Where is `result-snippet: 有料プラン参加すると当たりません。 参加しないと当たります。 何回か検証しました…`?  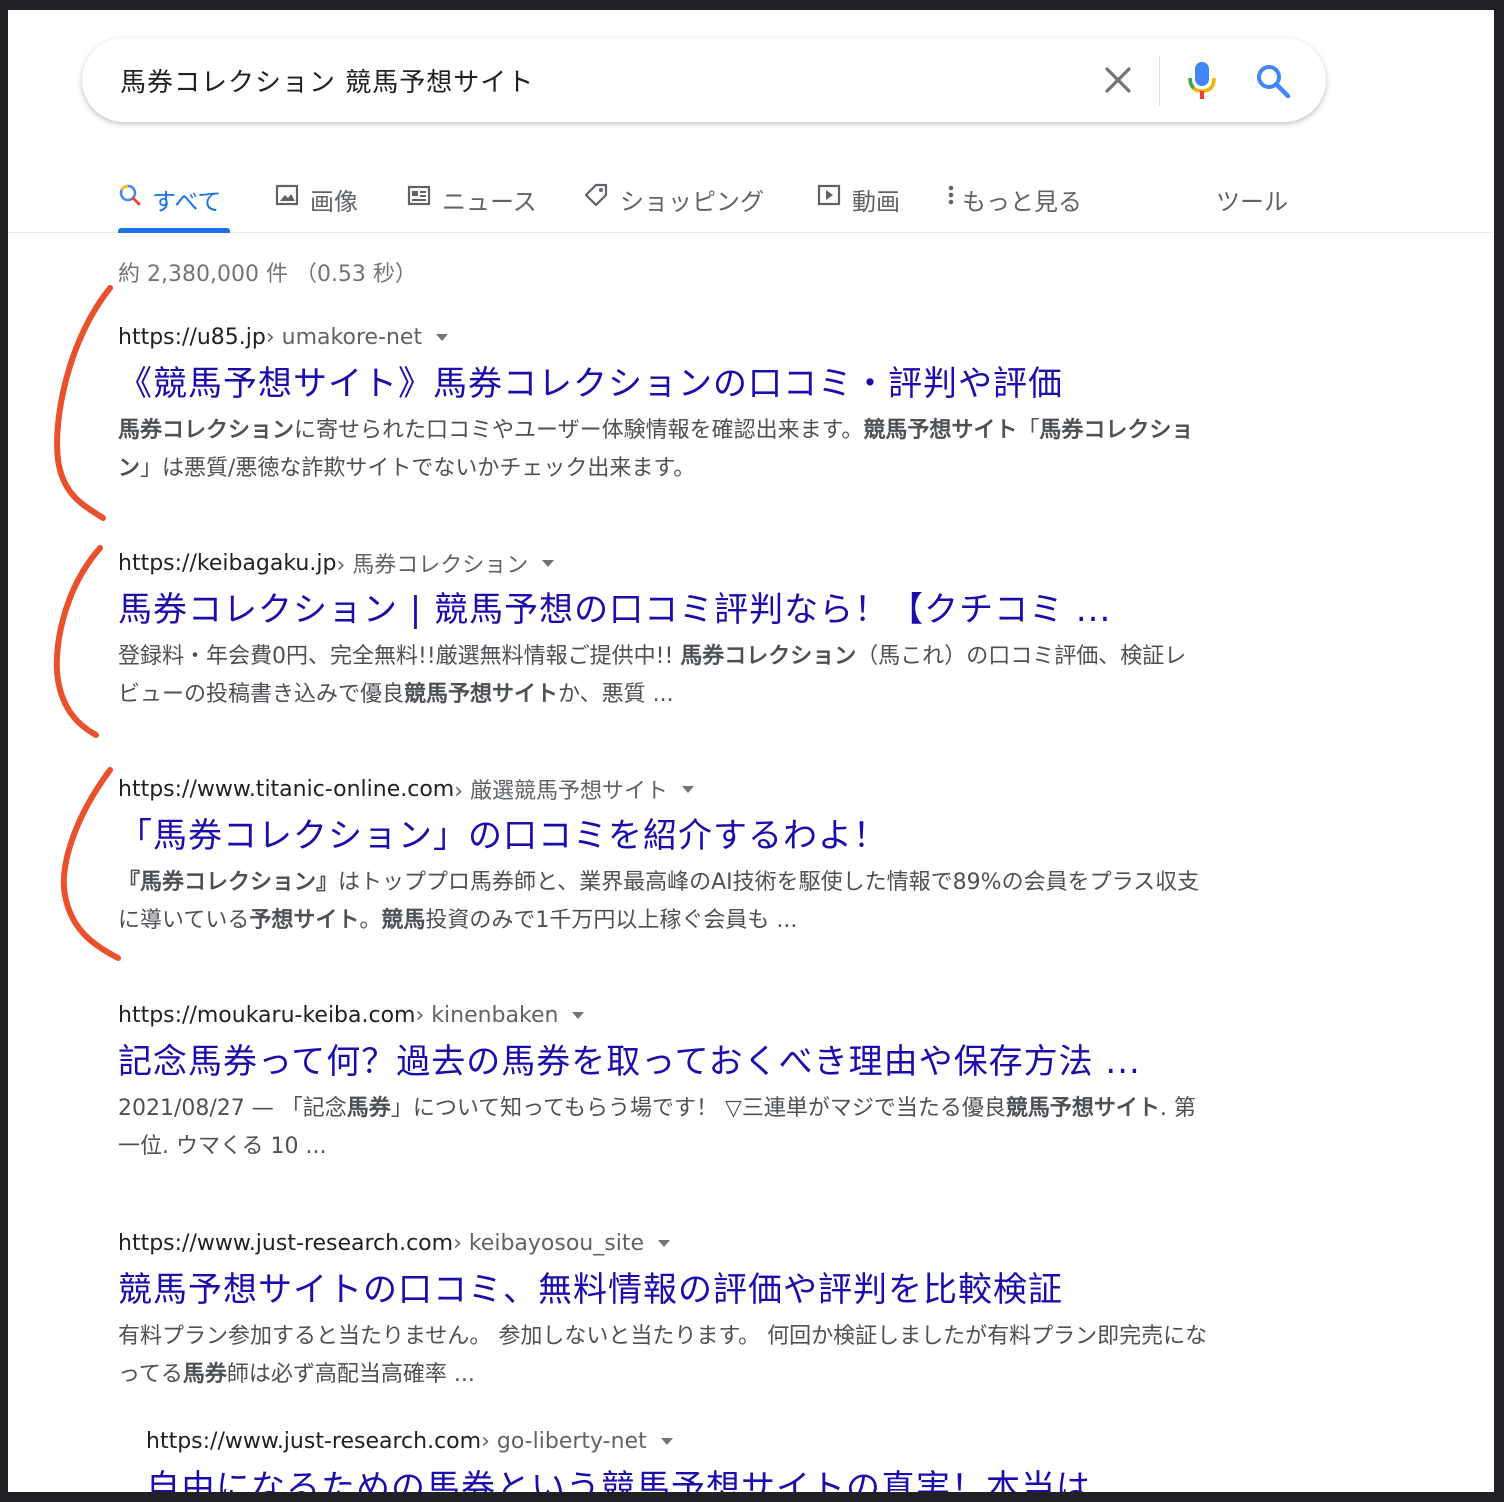 result-snippet: 有料プラン参加すると当たりません。 参加しないと当たります。 何回か検証しました… is located at coordinates (663, 1356).